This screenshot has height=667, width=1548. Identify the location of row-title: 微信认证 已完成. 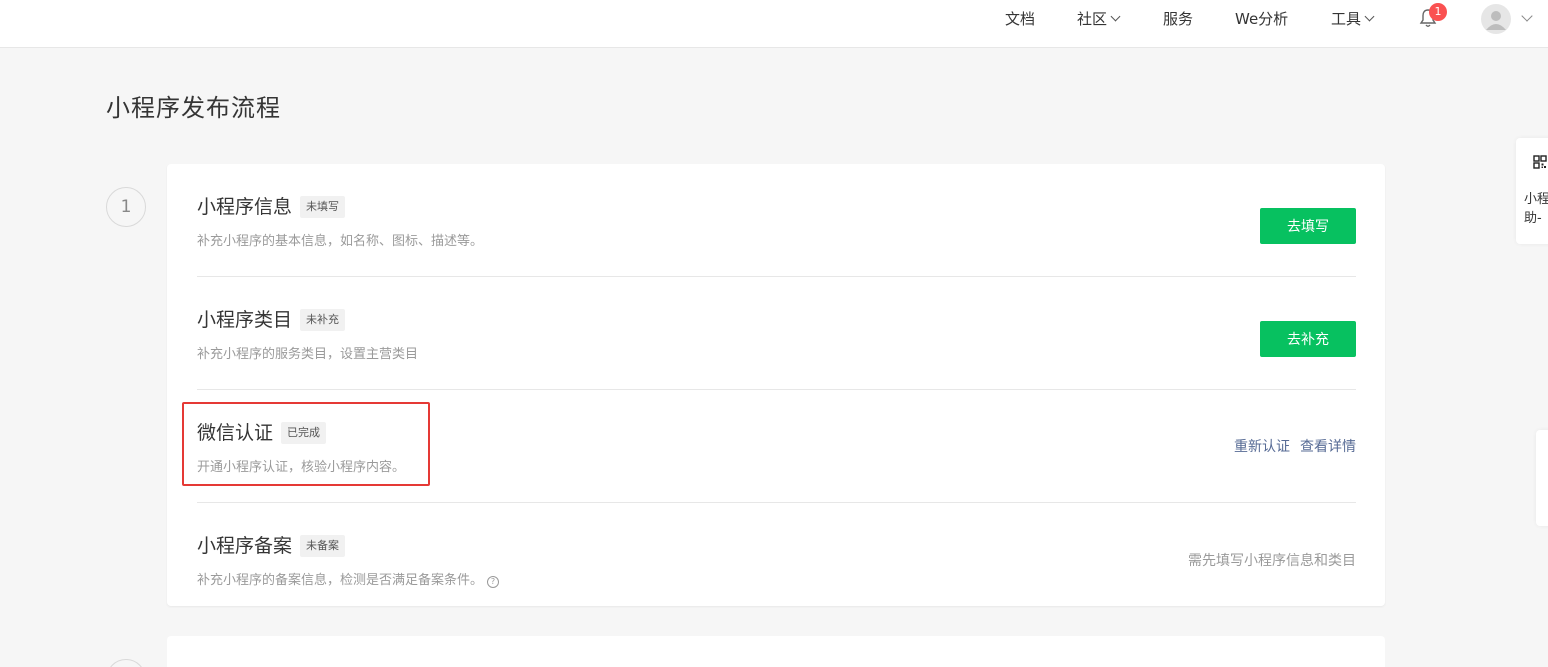
(262, 431).